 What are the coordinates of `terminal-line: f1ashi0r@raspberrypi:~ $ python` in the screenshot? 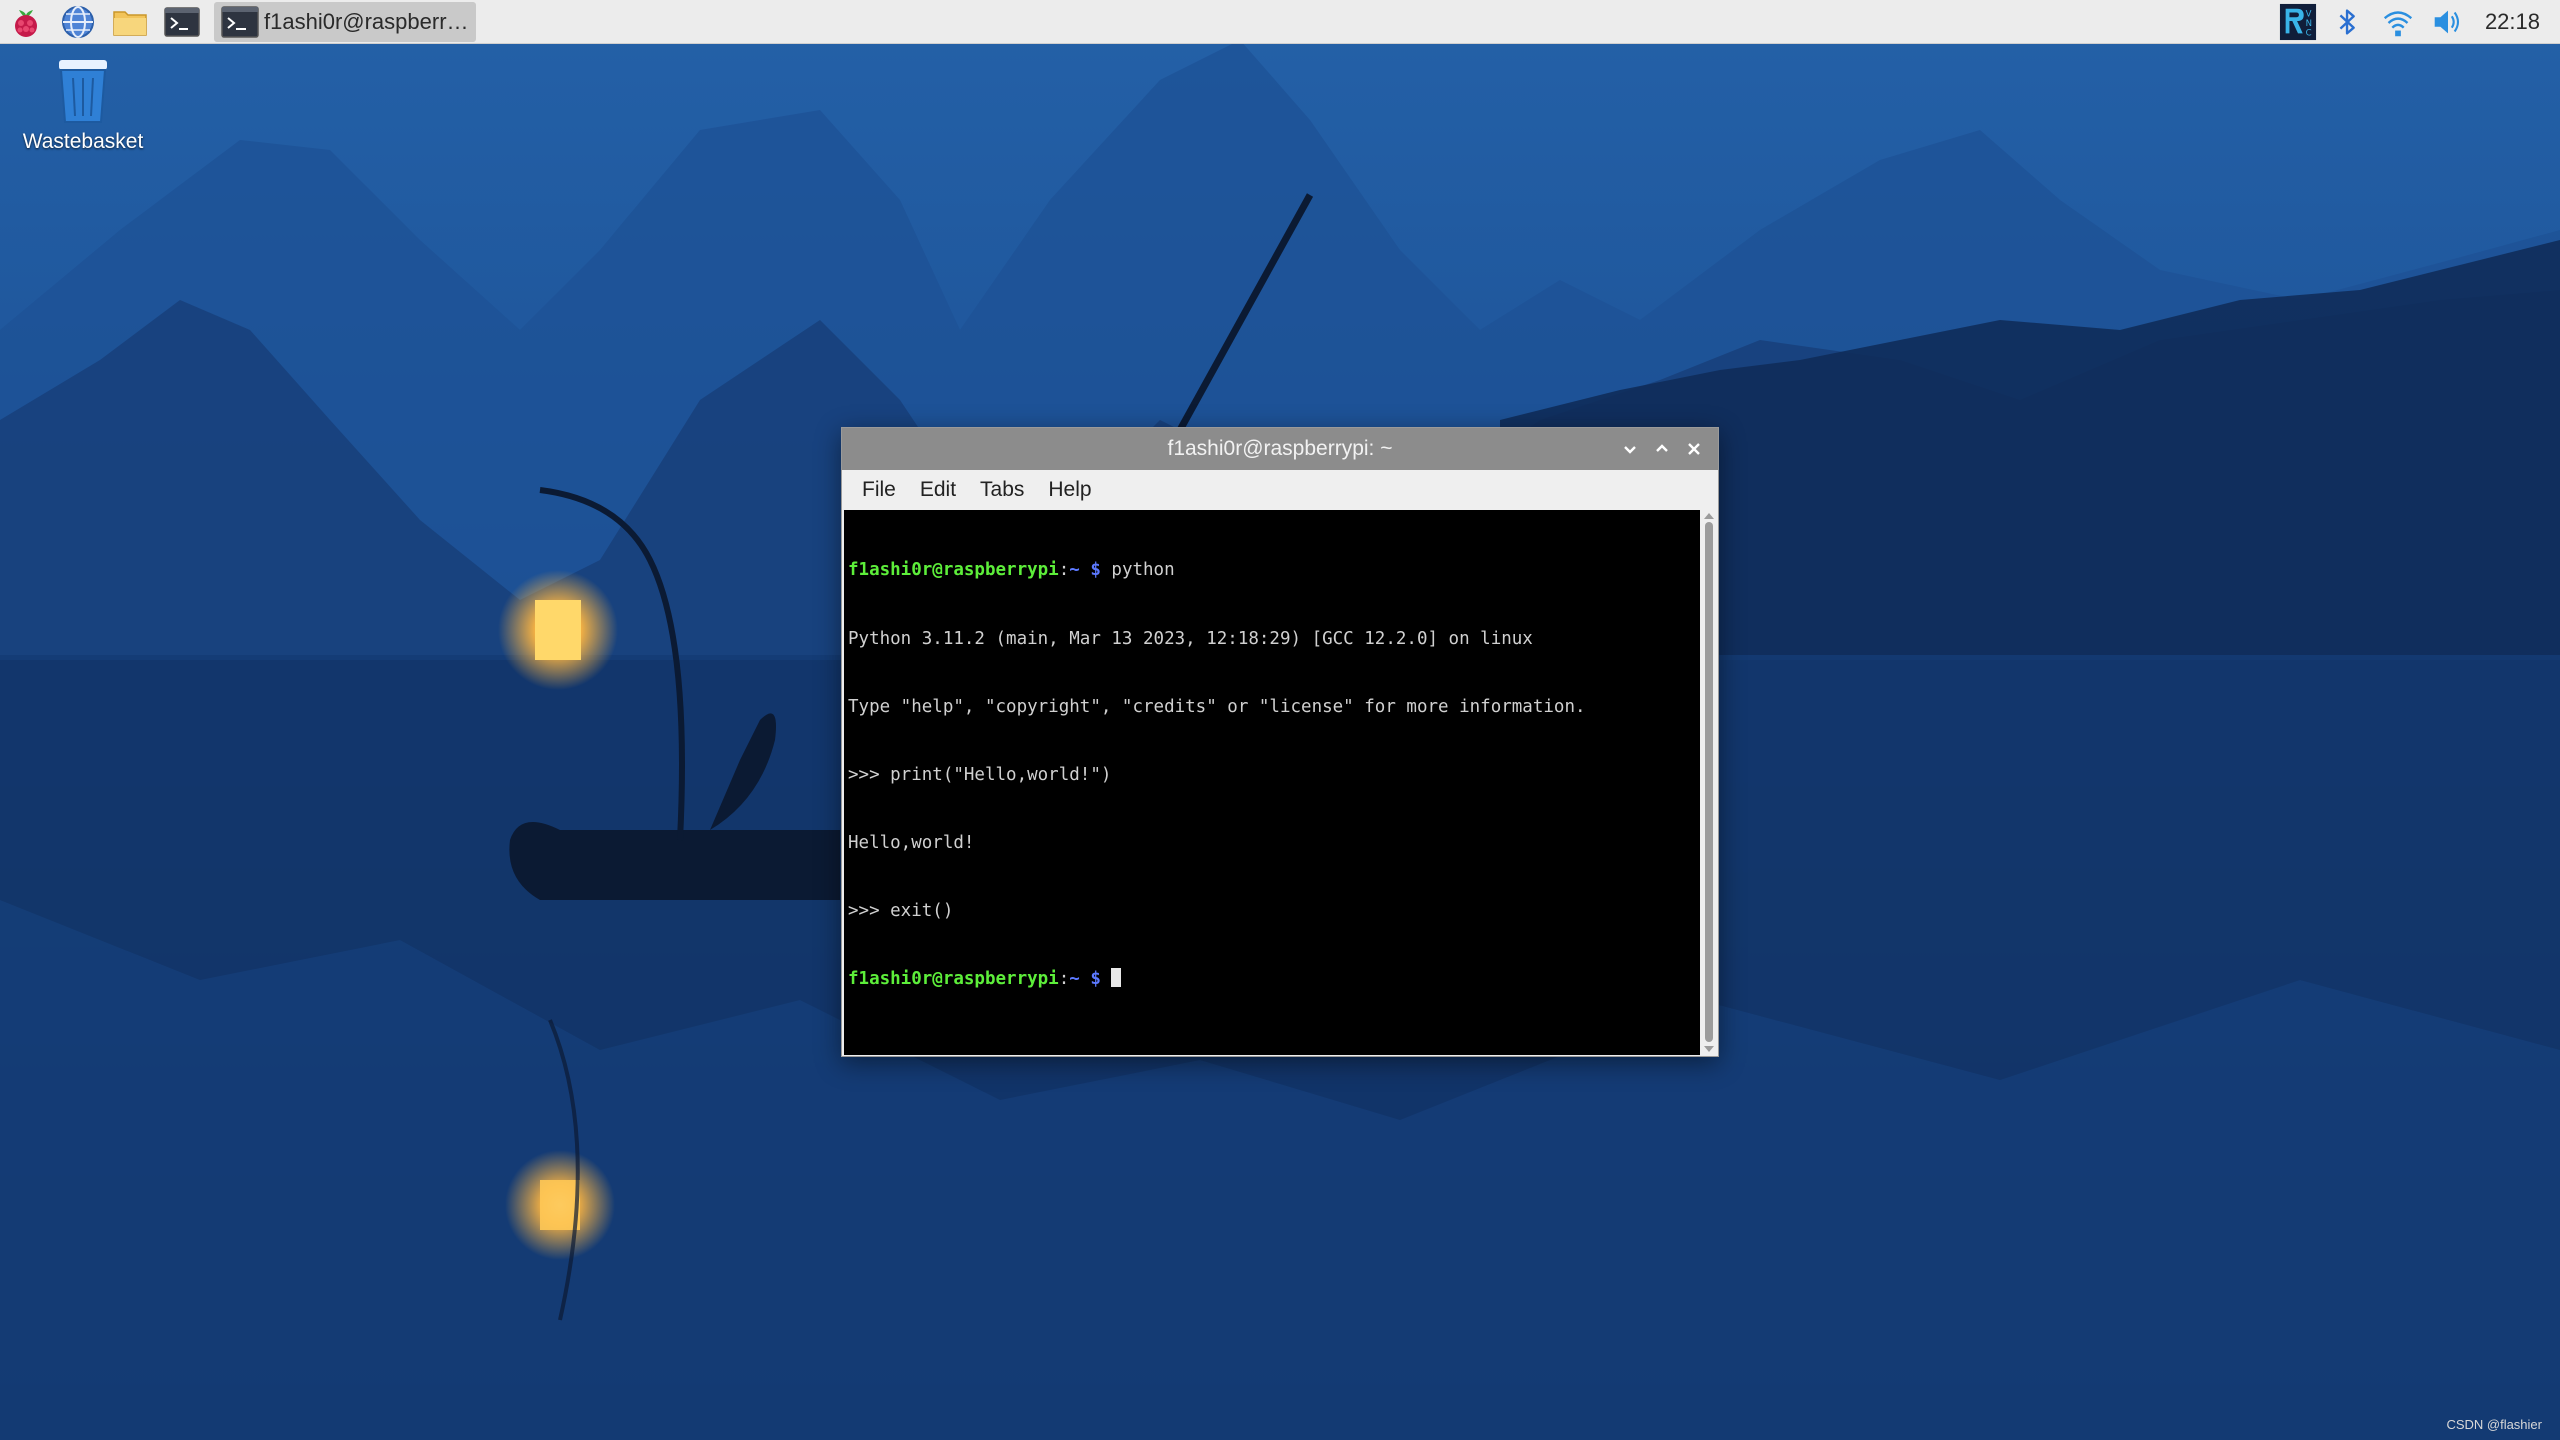 It's located at (1274, 570).